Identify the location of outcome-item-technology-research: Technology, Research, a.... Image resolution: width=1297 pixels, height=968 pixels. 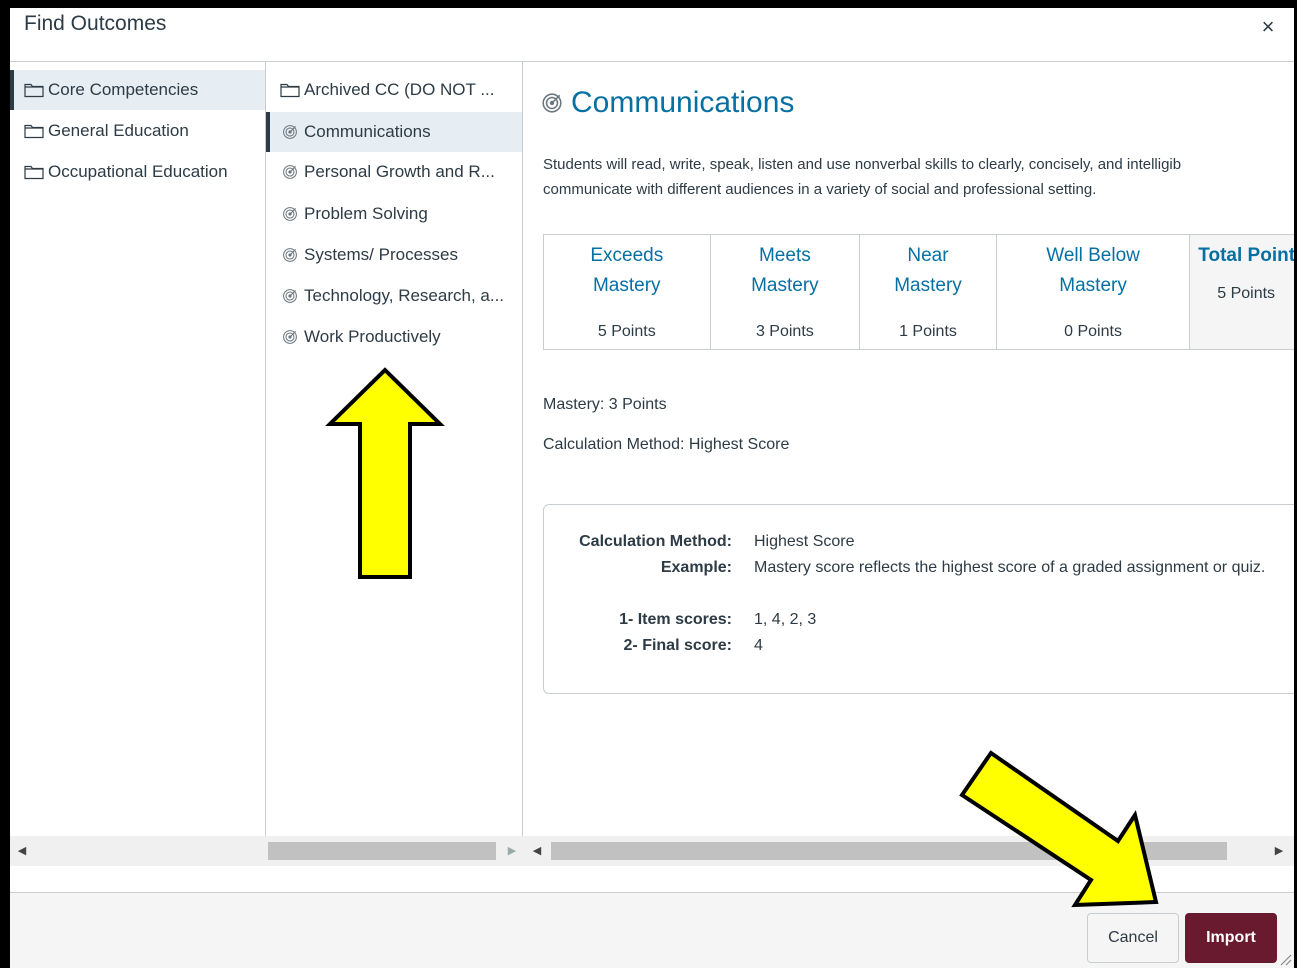
(394, 296).